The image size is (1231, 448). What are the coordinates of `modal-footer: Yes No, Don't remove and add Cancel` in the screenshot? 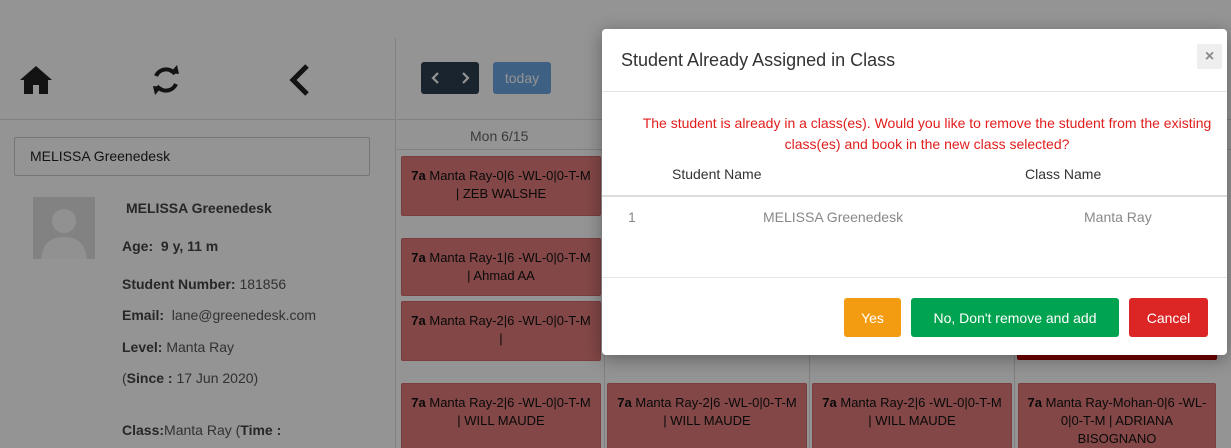 It's located at (914, 316).